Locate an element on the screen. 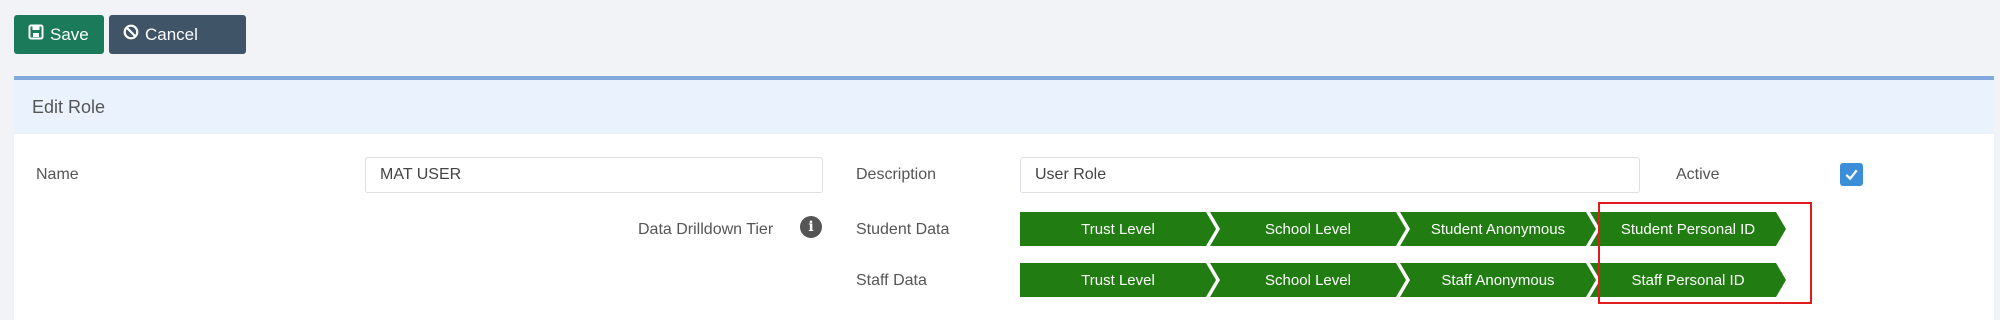 The image size is (2000, 320). student-data-label: Student Data is located at coordinates (903, 229).